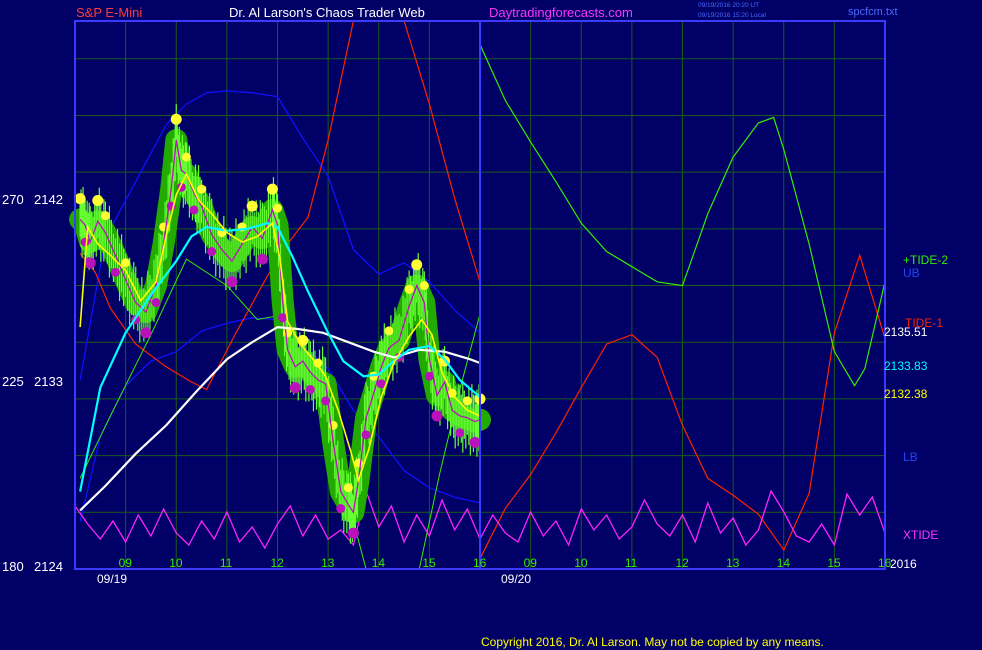 This screenshot has height=650, width=982. What do you see at coordinates (13, 199) in the screenshot?
I see `y-scale-label: 270` at bounding box center [13, 199].